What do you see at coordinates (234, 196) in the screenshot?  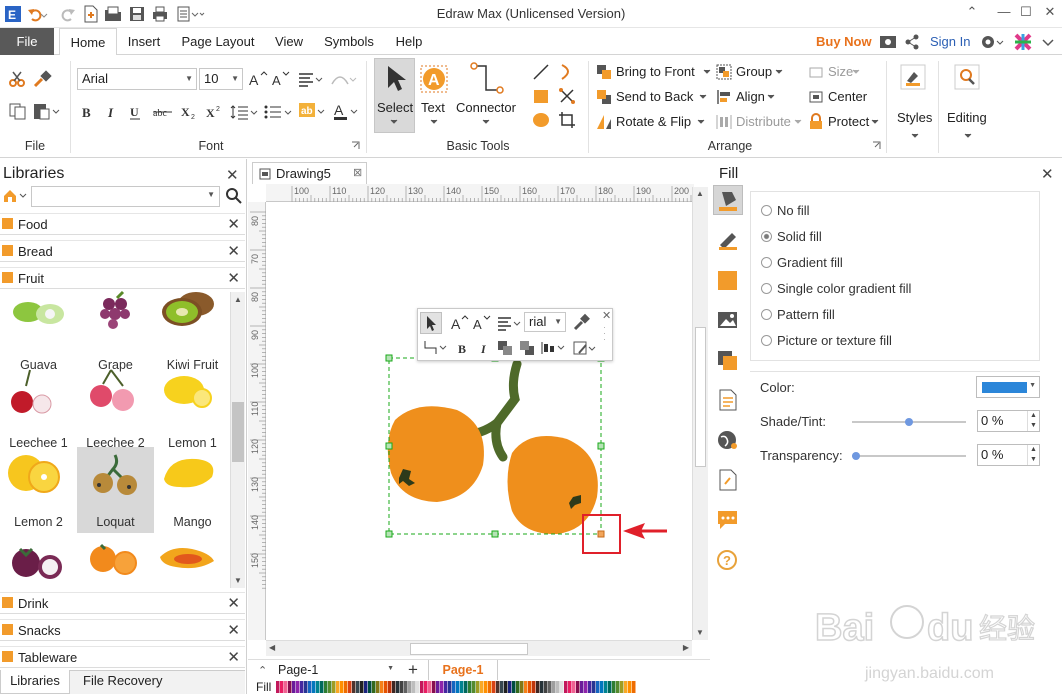 I see `library-search-icon` at bounding box center [234, 196].